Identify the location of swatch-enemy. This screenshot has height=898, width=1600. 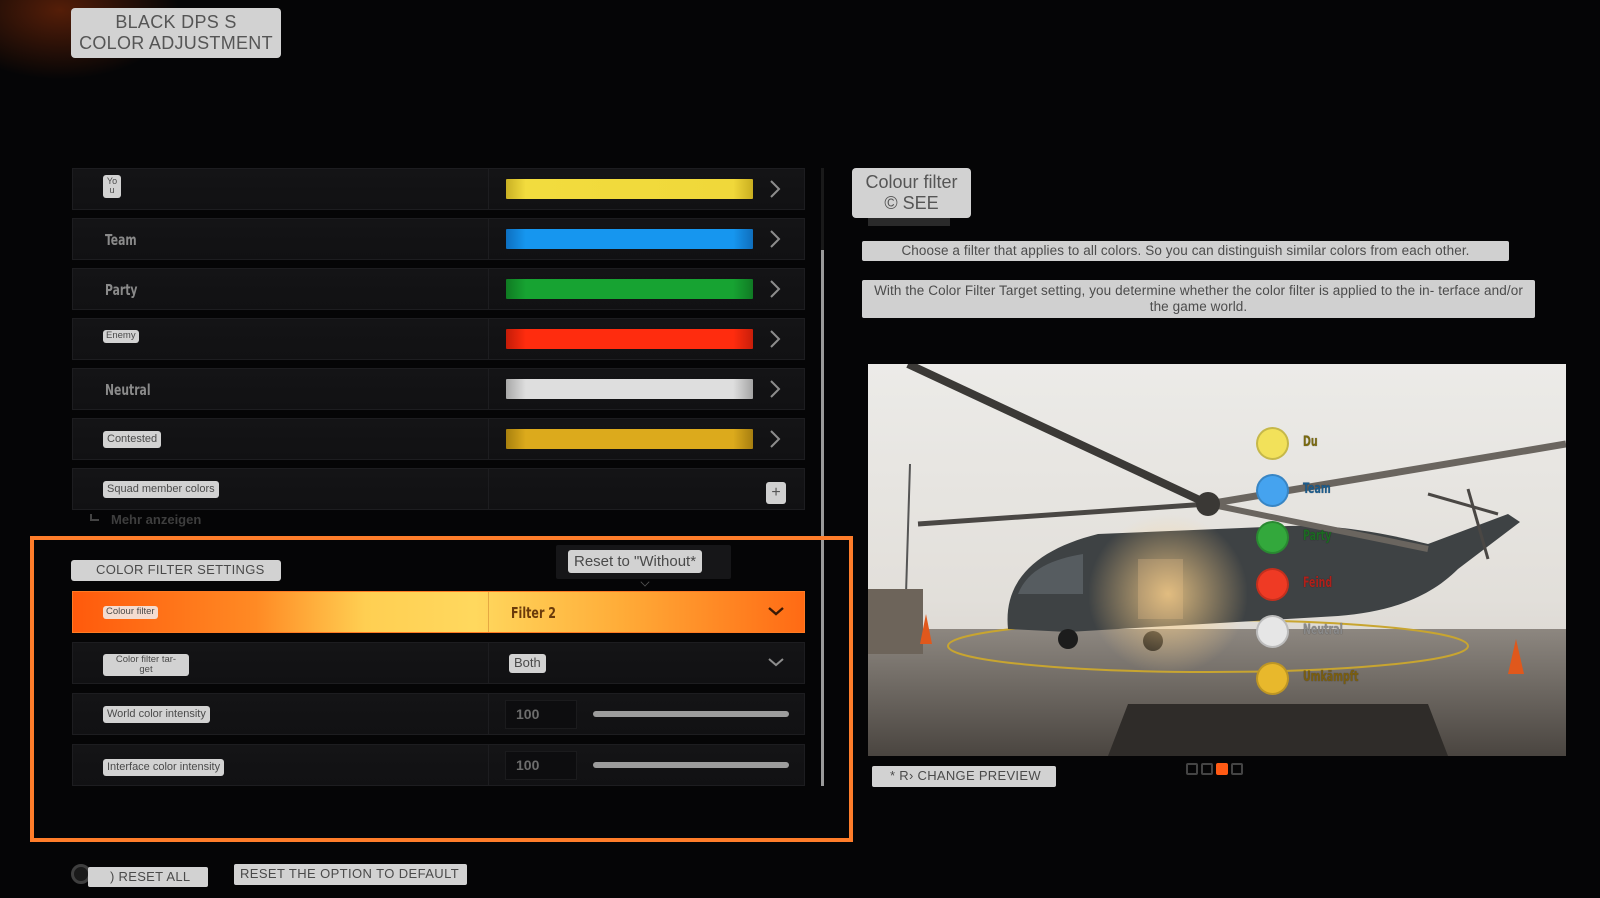
(629, 339).